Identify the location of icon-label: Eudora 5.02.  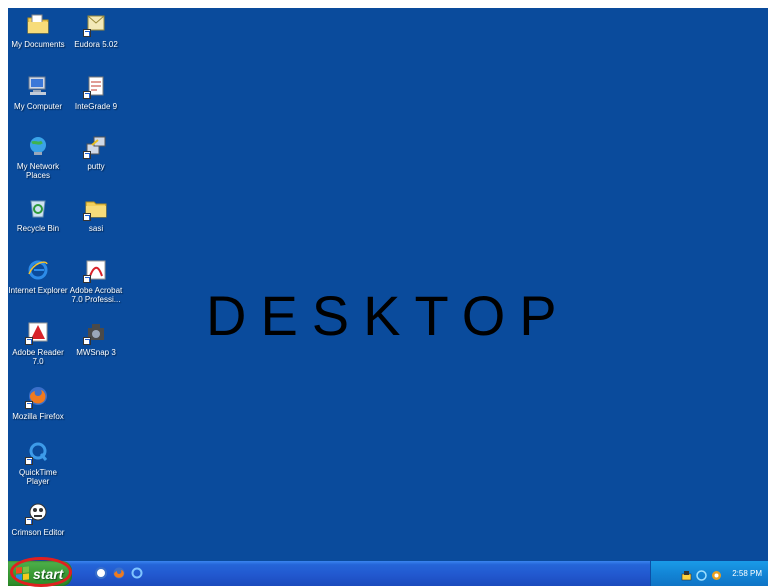
(96, 44).